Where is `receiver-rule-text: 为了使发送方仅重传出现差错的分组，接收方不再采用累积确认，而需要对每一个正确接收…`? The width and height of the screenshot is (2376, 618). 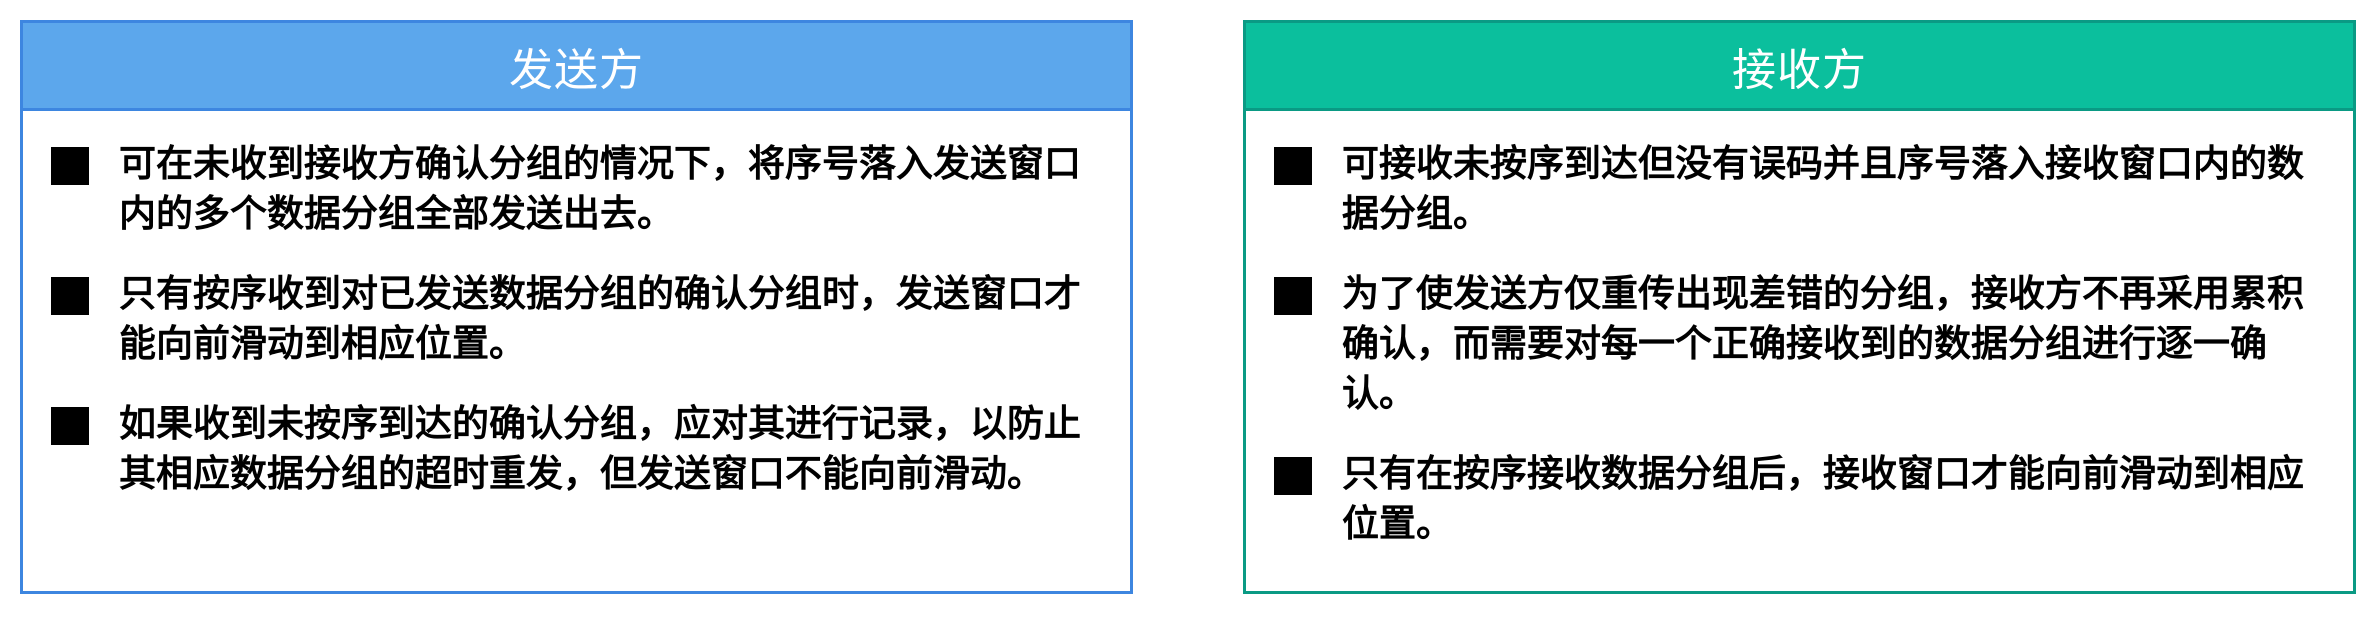
receiver-rule-text: 为了使发送方仅重传出现差错的分组，接收方不再采用累积确认，而需要对每一个正确接收… is located at coordinates (1823, 343).